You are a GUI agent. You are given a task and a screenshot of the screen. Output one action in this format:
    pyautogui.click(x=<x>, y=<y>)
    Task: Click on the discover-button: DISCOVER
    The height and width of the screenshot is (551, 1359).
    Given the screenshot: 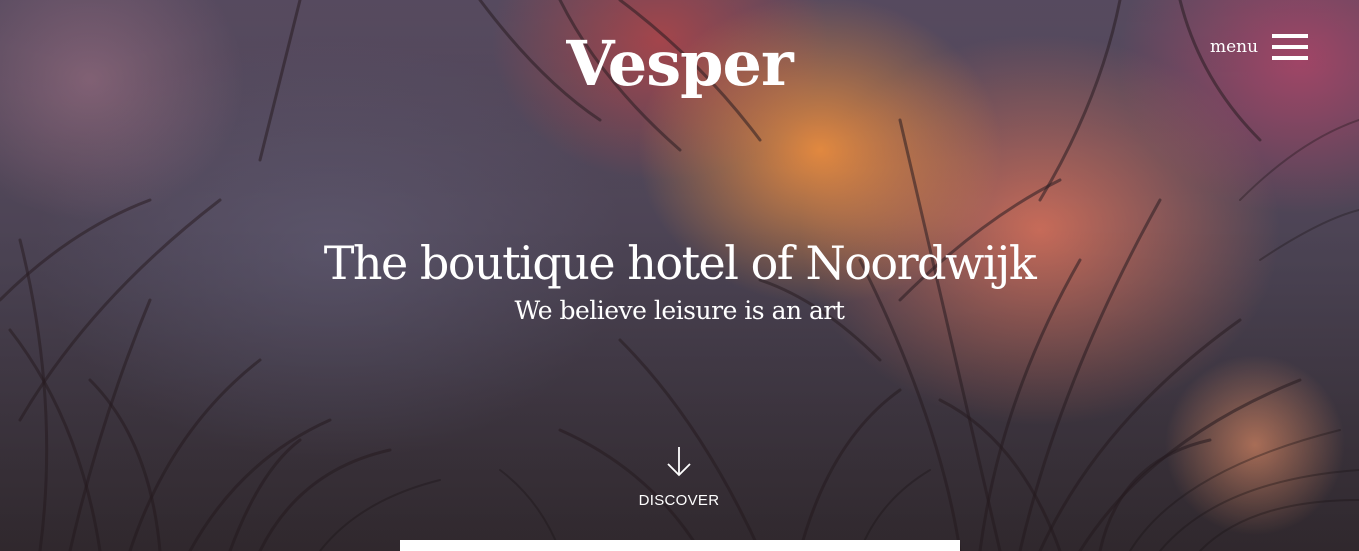 What is the action you would take?
    pyautogui.click(x=679, y=477)
    